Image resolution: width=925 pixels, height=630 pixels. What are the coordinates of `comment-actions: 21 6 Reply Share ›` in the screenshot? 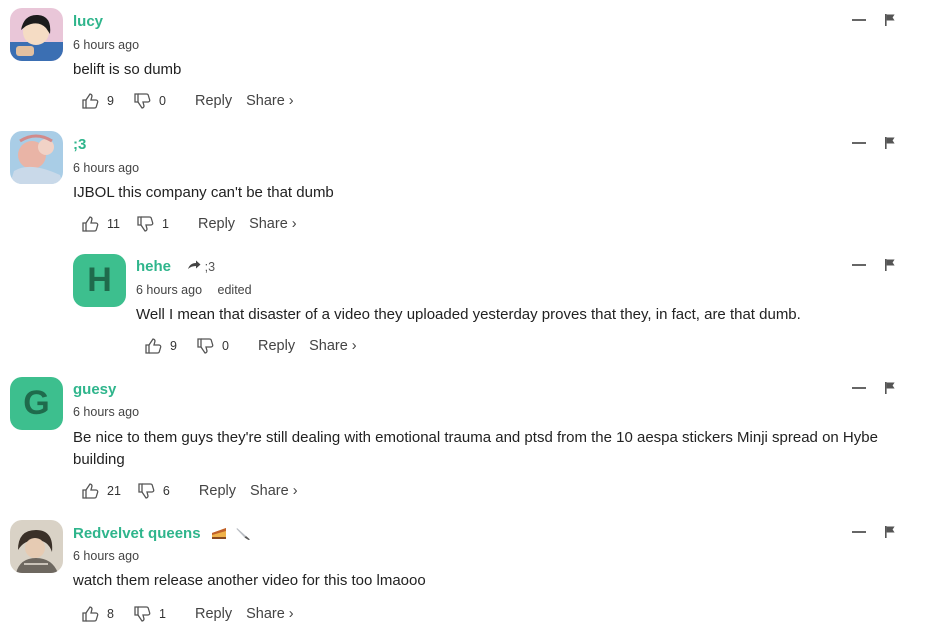 It's located at (189, 491).